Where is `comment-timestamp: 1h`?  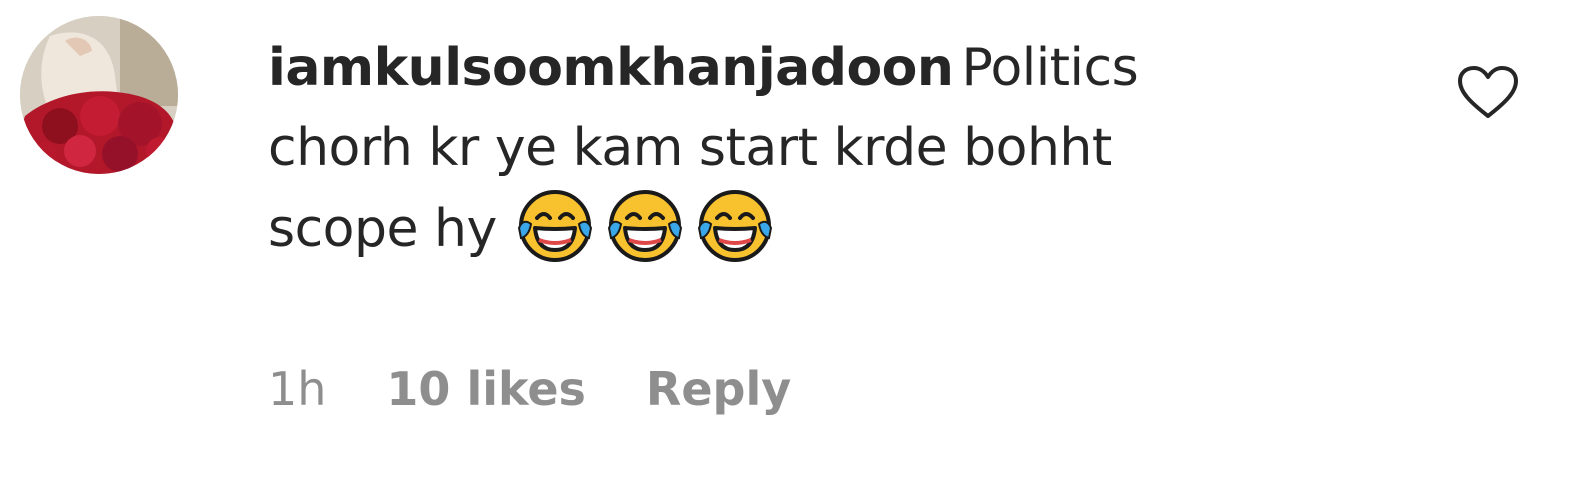 comment-timestamp: 1h is located at coordinates (297, 389).